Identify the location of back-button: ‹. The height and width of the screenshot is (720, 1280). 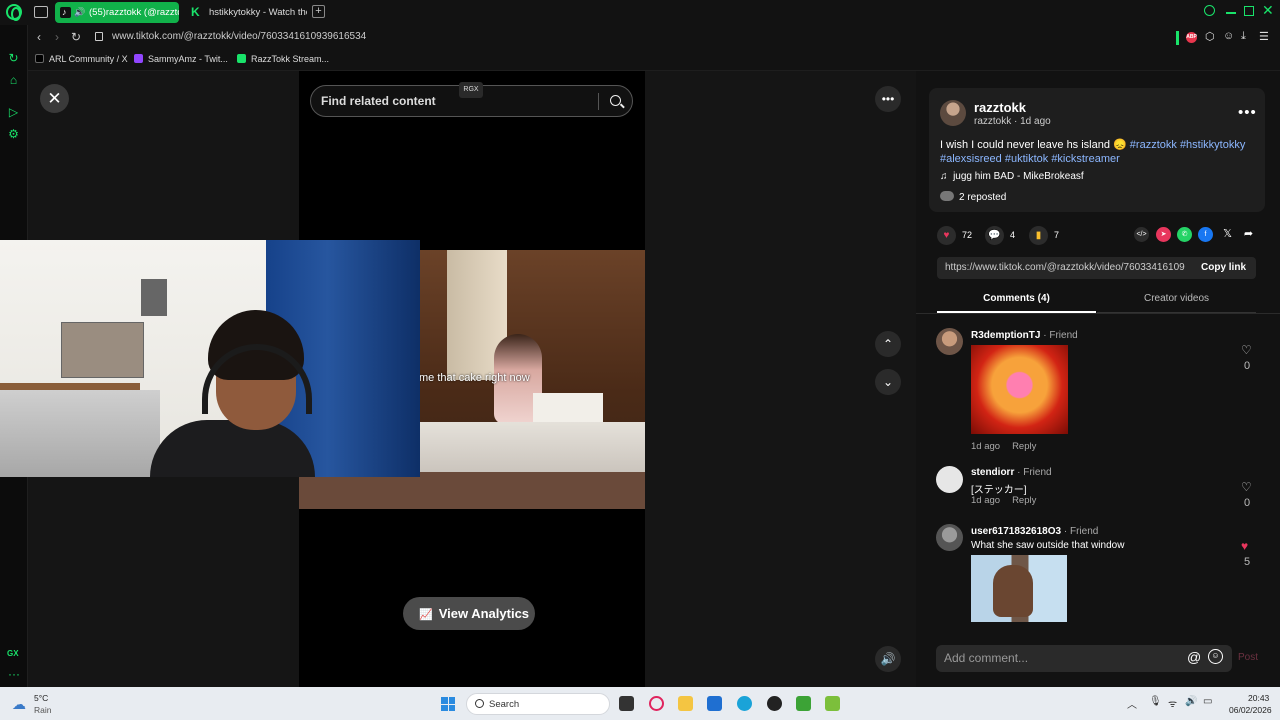
(39, 37).